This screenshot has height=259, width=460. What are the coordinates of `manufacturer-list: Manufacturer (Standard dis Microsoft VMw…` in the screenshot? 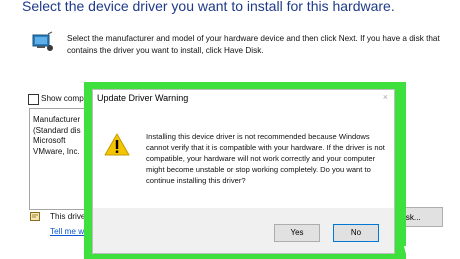 It's located at (59, 159).